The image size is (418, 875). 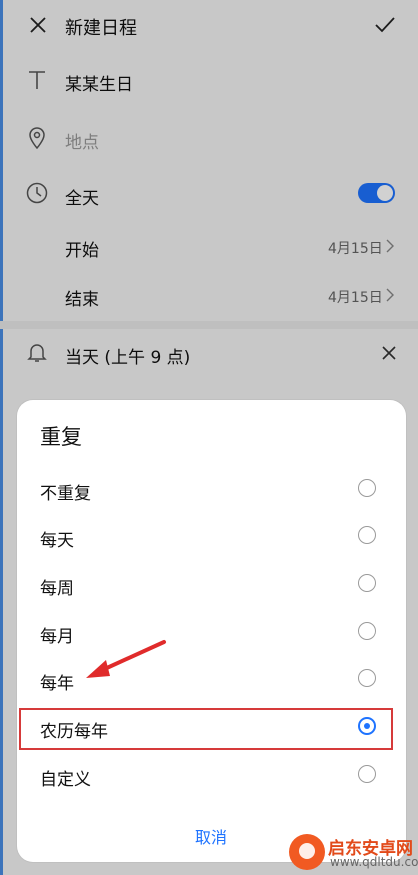 I want to click on cancel-button: 取消, so click(x=211, y=836).